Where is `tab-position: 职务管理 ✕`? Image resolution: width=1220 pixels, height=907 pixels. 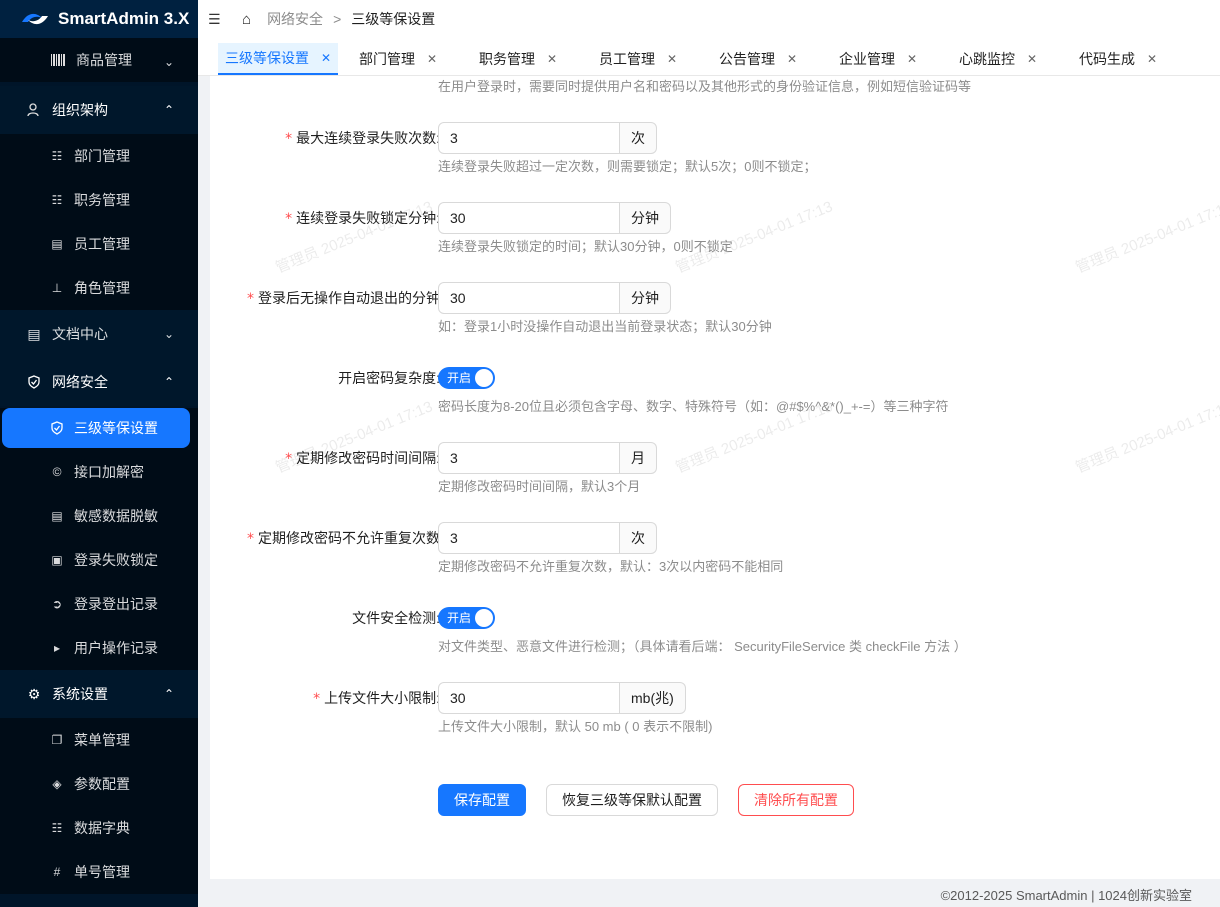
tab-position: 职务管理 ✕ is located at coordinates (518, 59).